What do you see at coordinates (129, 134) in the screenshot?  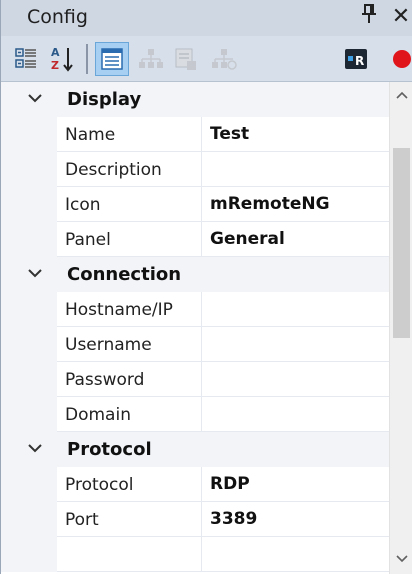 I see `property-name: Name` at bounding box center [129, 134].